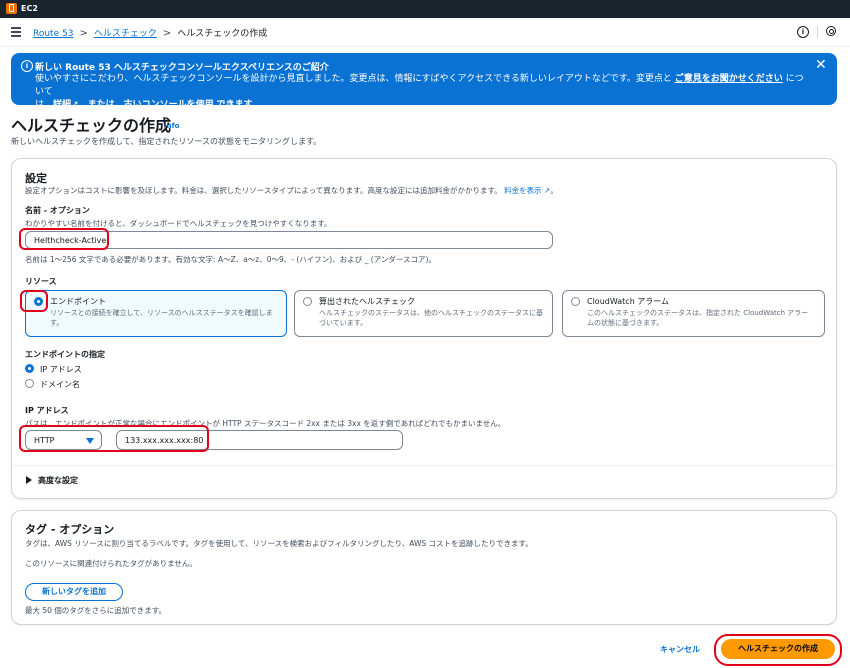 Image resolution: width=850 pixels, height=668 pixels. What do you see at coordinates (70, 529) in the screenshot?
I see `tags-header: タグ - オプション` at bounding box center [70, 529].